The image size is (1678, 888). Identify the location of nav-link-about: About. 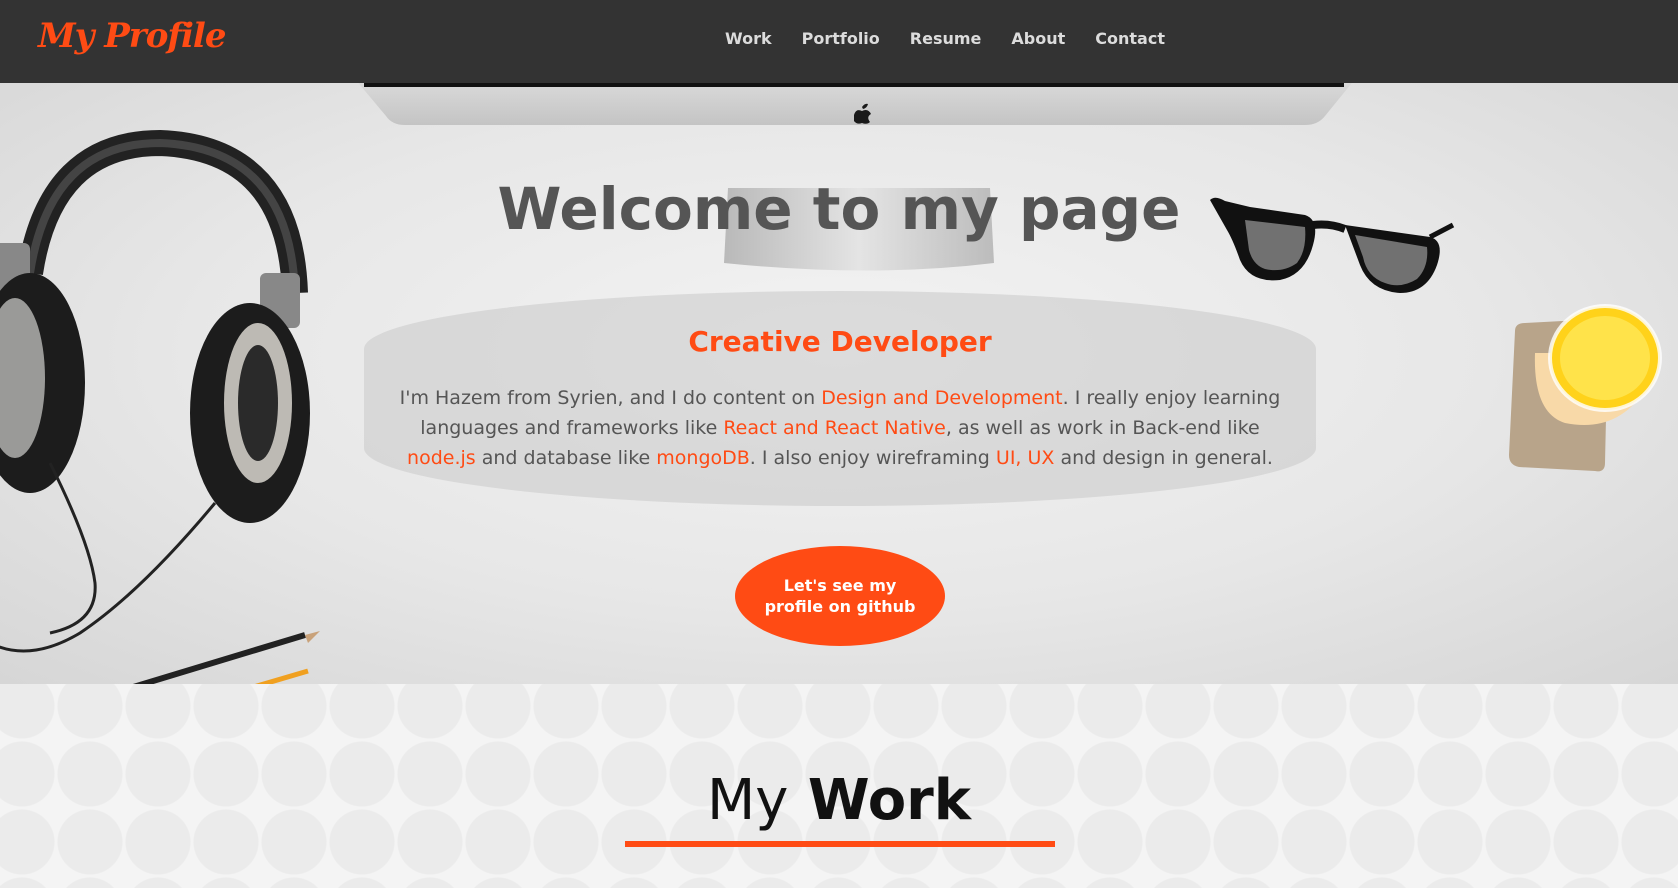
(1038, 38).